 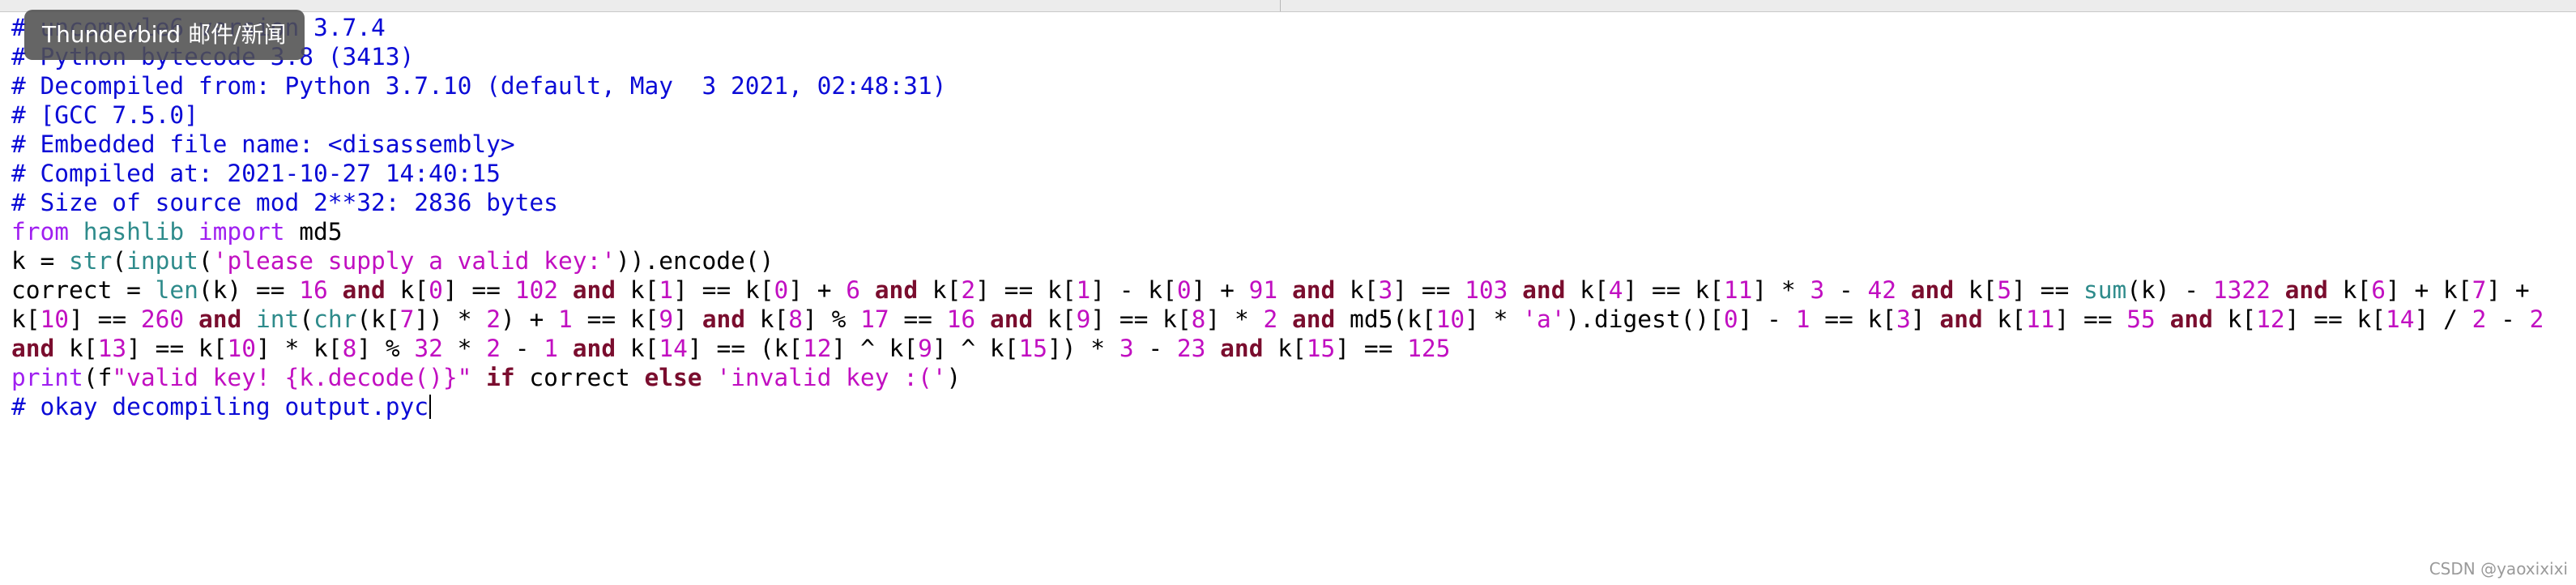 I want to click on code-token: 125, so click(x=1429, y=349).